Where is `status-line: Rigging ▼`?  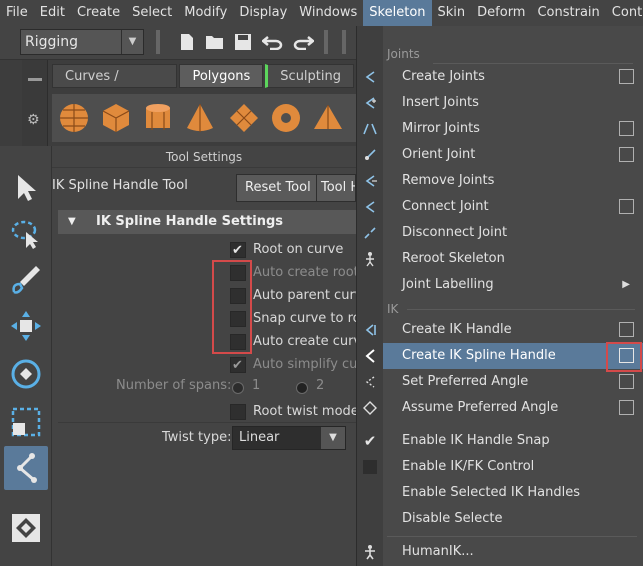 status-line: Rigging ▼ is located at coordinates (178, 43).